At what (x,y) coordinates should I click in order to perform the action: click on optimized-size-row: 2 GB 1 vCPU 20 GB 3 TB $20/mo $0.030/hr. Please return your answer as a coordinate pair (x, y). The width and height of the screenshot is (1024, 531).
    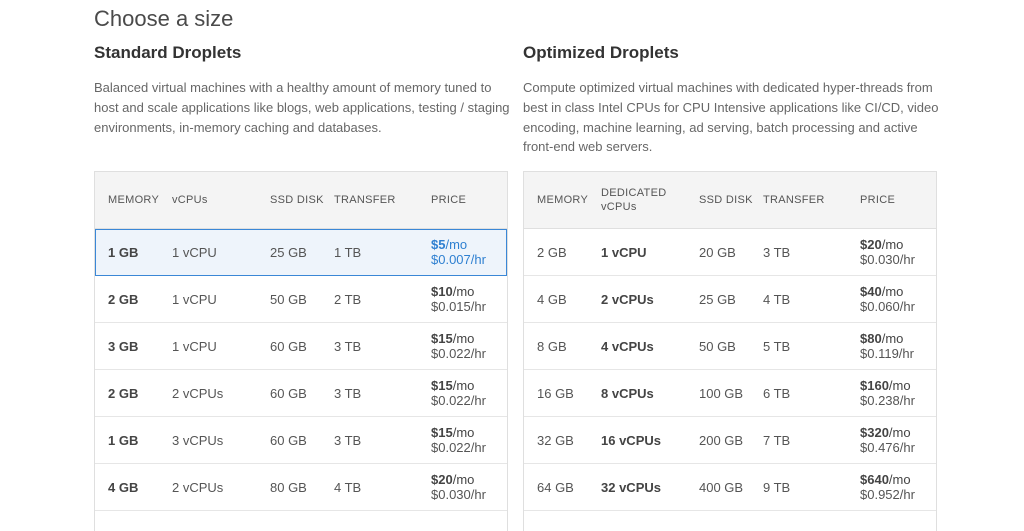
    Looking at the image, I should click on (730, 252).